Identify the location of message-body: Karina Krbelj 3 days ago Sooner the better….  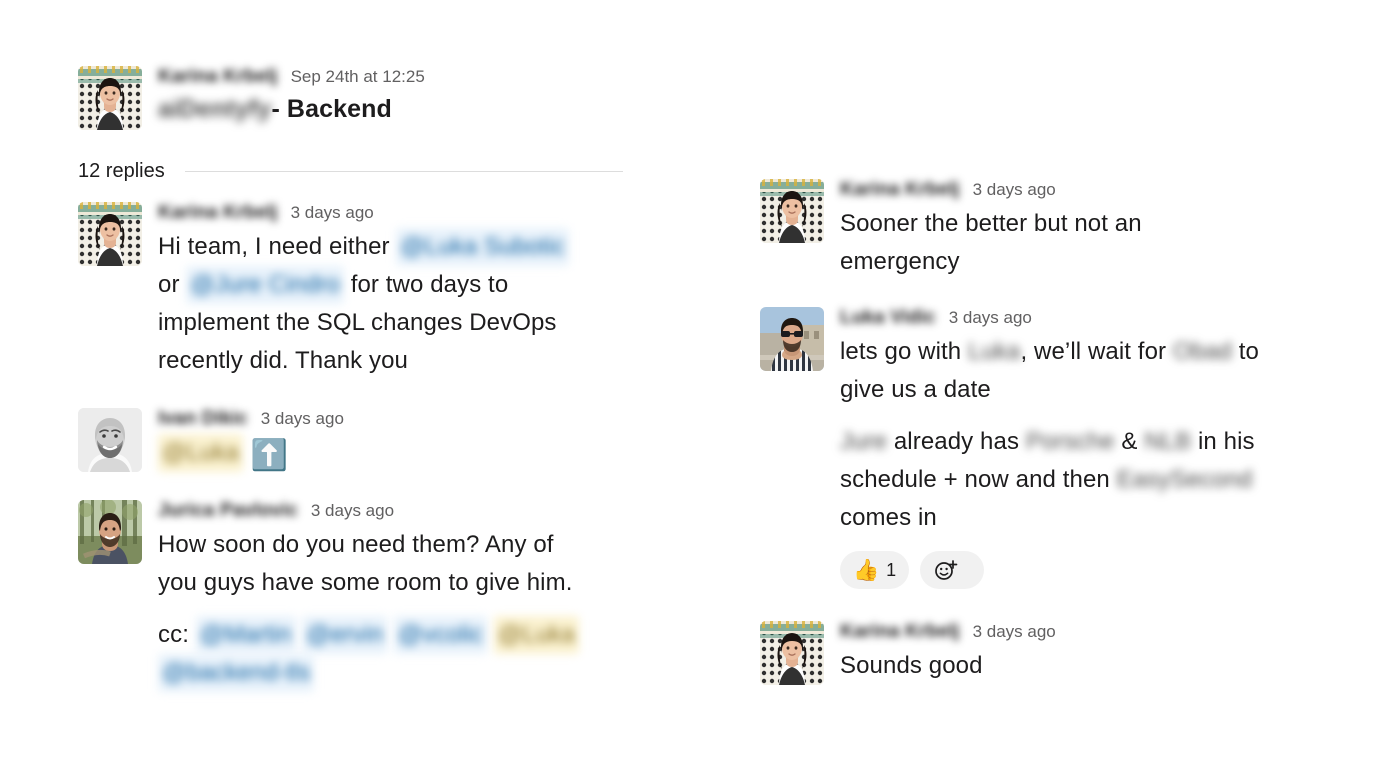
(991, 230).